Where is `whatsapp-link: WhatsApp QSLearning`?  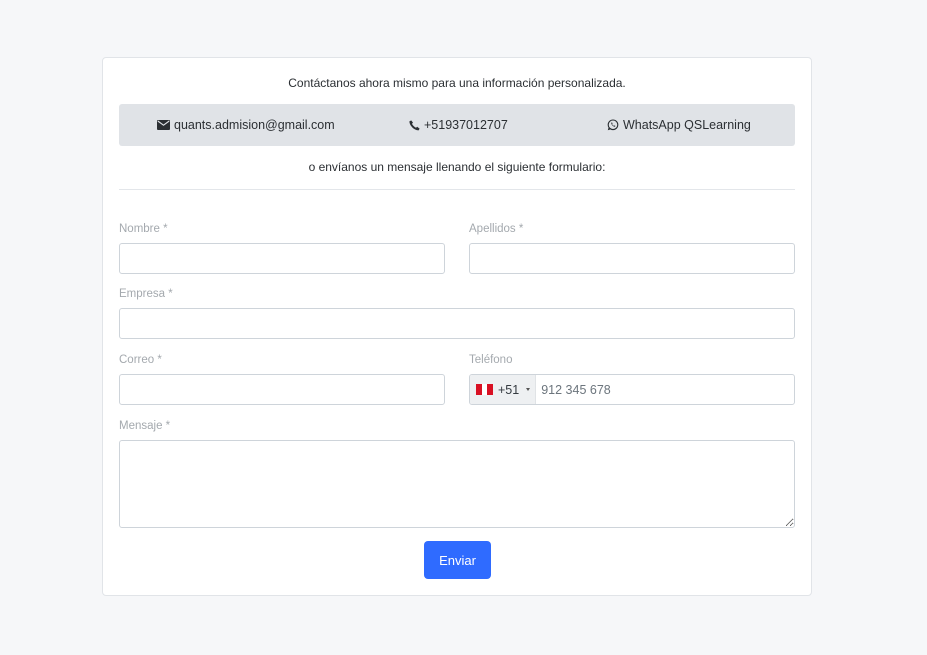 whatsapp-link: WhatsApp QSLearning is located at coordinates (679, 125).